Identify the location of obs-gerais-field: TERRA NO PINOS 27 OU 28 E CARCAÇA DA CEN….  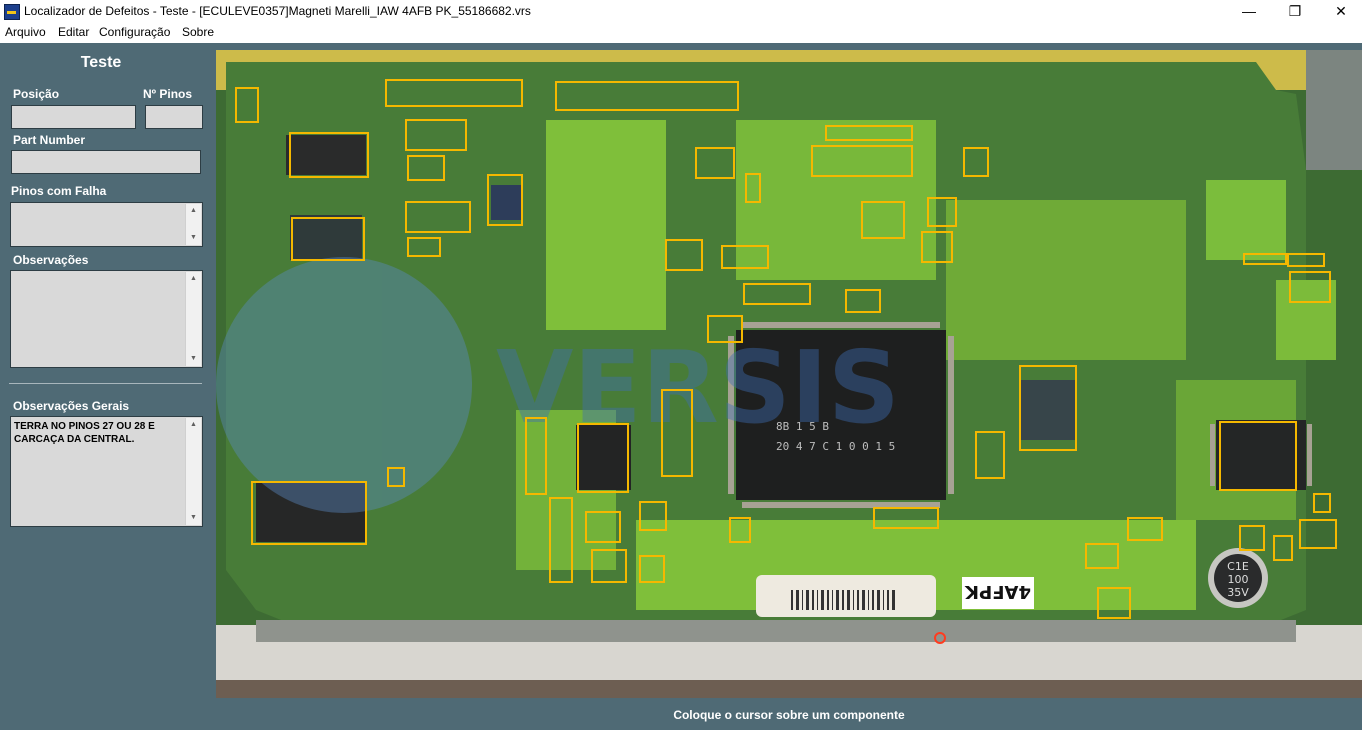
(106, 471).